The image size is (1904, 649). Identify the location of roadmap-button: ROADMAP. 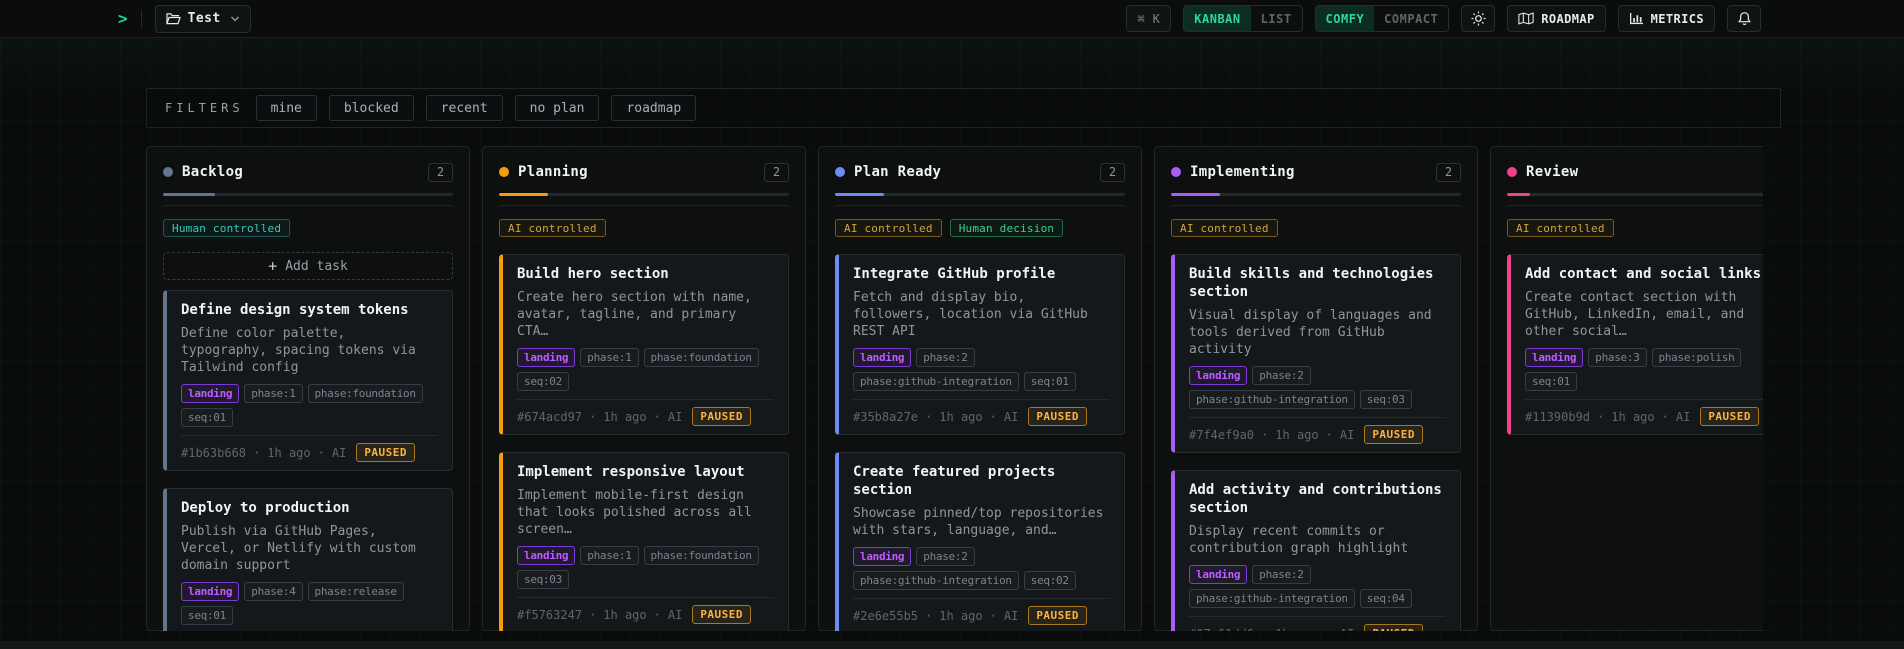
(1556, 18).